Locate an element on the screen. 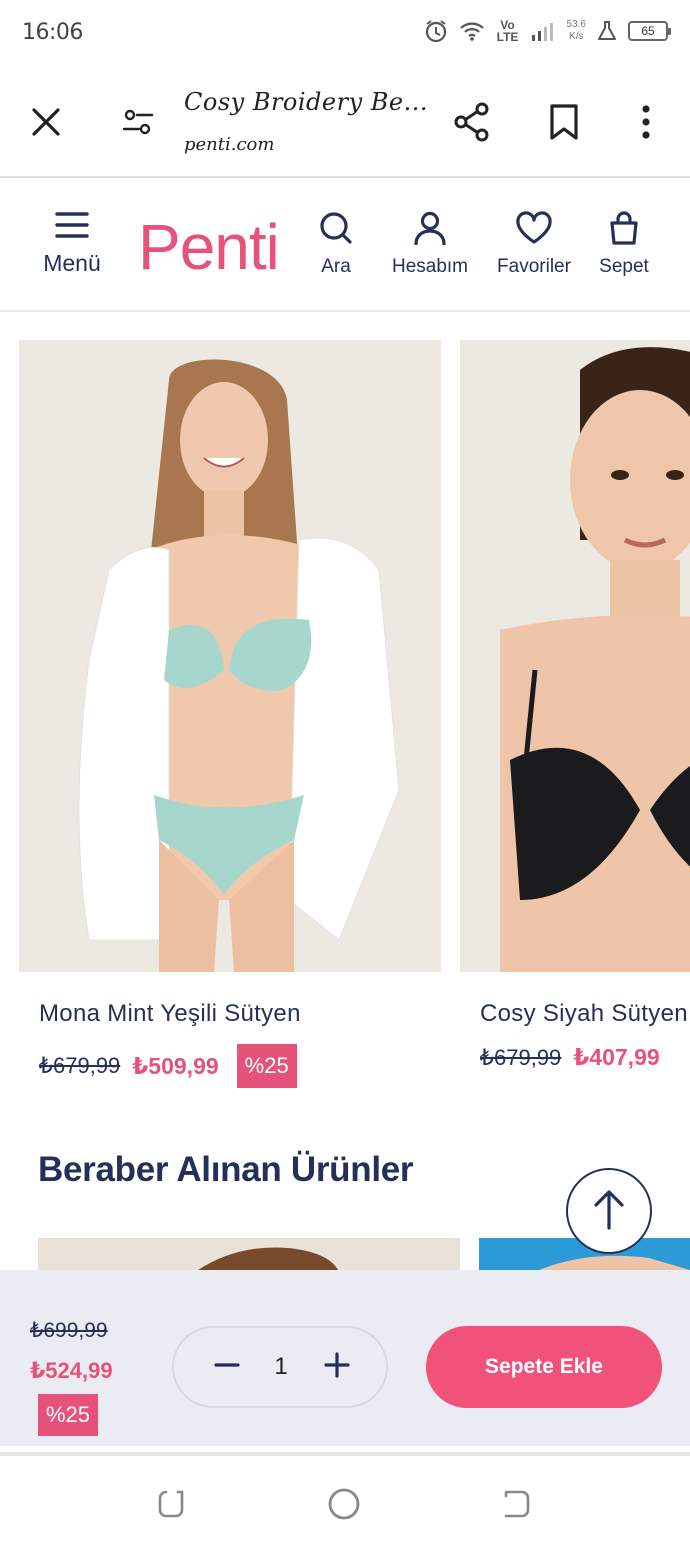 The image size is (690, 1545). shopping-bag-icon is located at coordinates (624, 230).